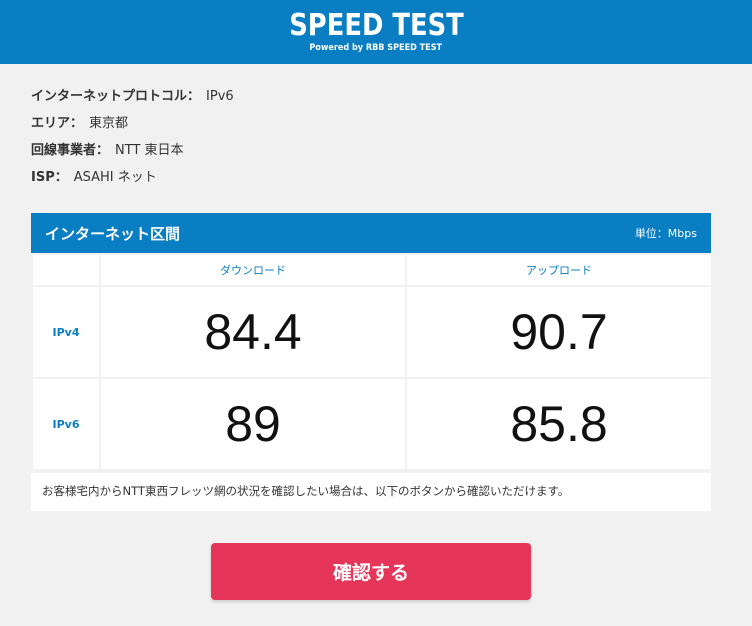 The image size is (752, 626). Describe the element at coordinates (559, 424) in the screenshot. I see `ipv6-upload-value: 85.8` at that location.